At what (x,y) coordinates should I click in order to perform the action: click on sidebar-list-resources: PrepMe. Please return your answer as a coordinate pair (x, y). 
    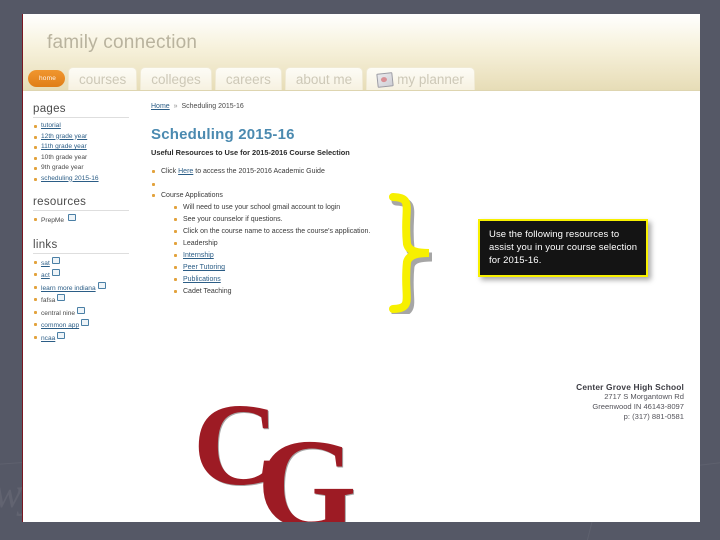
    Looking at the image, I should click on (81, 220).